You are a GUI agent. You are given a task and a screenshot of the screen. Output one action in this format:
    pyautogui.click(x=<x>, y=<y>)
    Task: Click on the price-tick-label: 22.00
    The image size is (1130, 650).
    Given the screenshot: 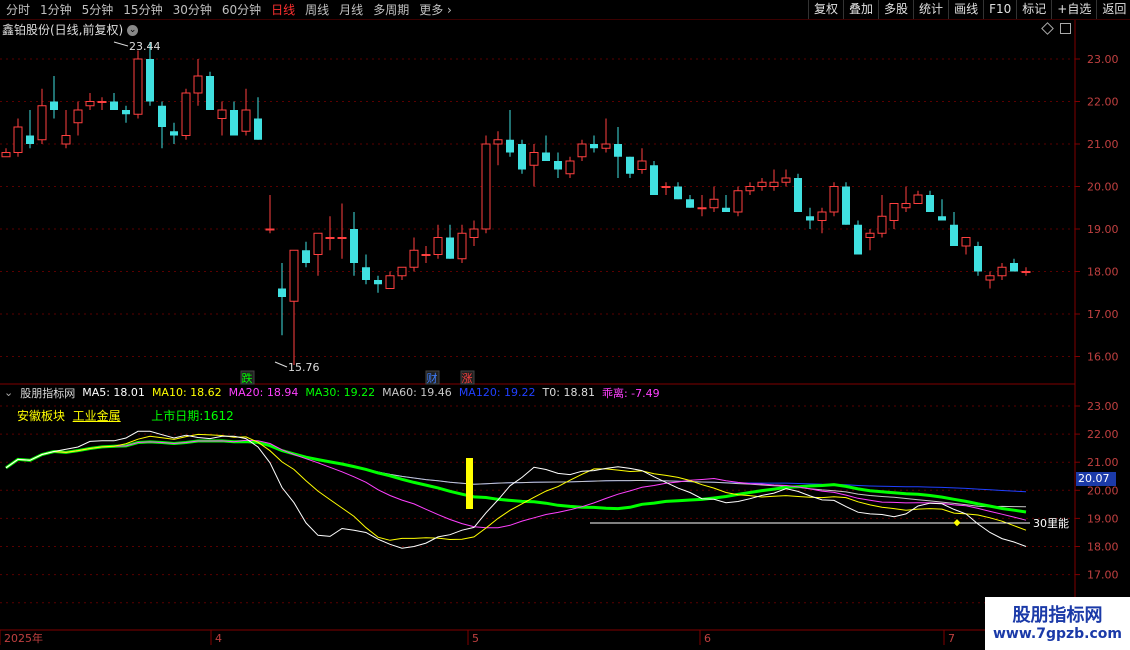 What is the action you would take?
    pyautogui.click(x=1103, y=102)
    